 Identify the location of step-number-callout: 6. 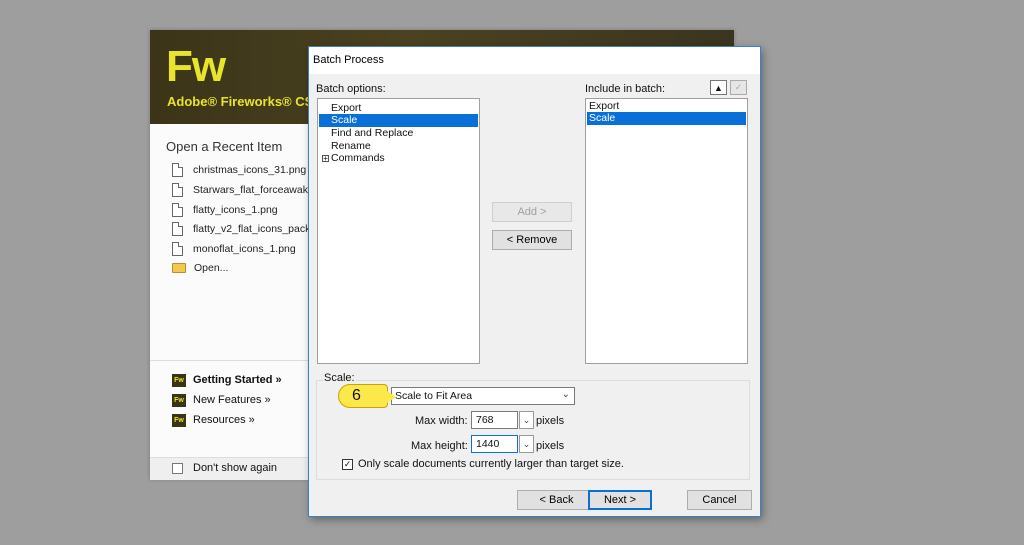
(367, 396).